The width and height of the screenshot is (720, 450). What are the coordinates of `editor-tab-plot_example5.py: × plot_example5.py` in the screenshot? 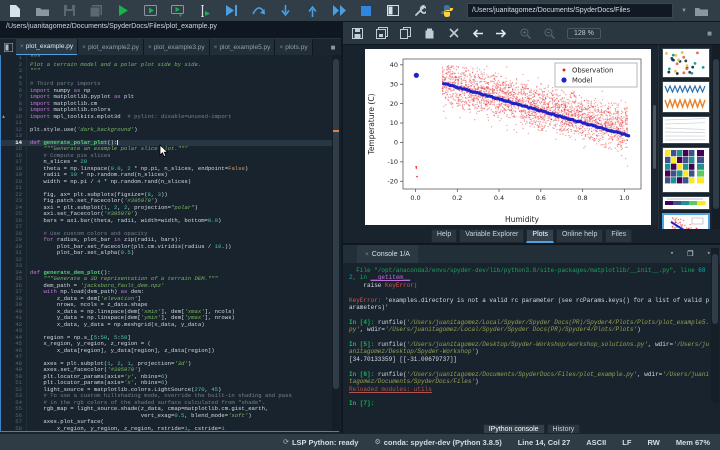 It's located at (242, 47).